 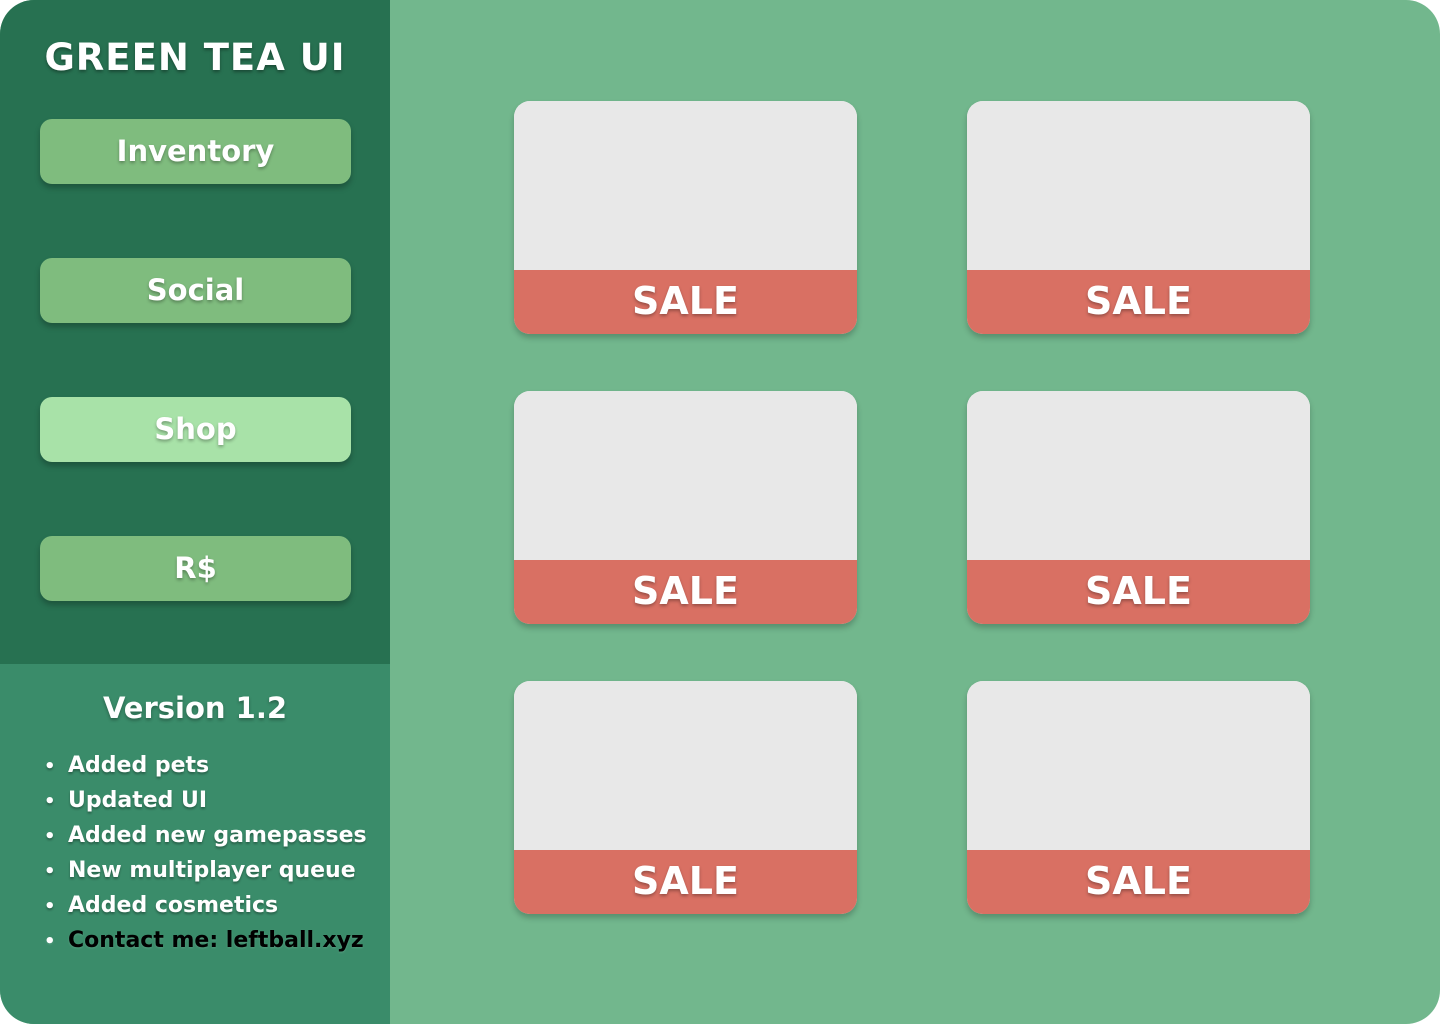 I want to click on changelog-item: • Added cosmetics, so click(x=205, y=905).